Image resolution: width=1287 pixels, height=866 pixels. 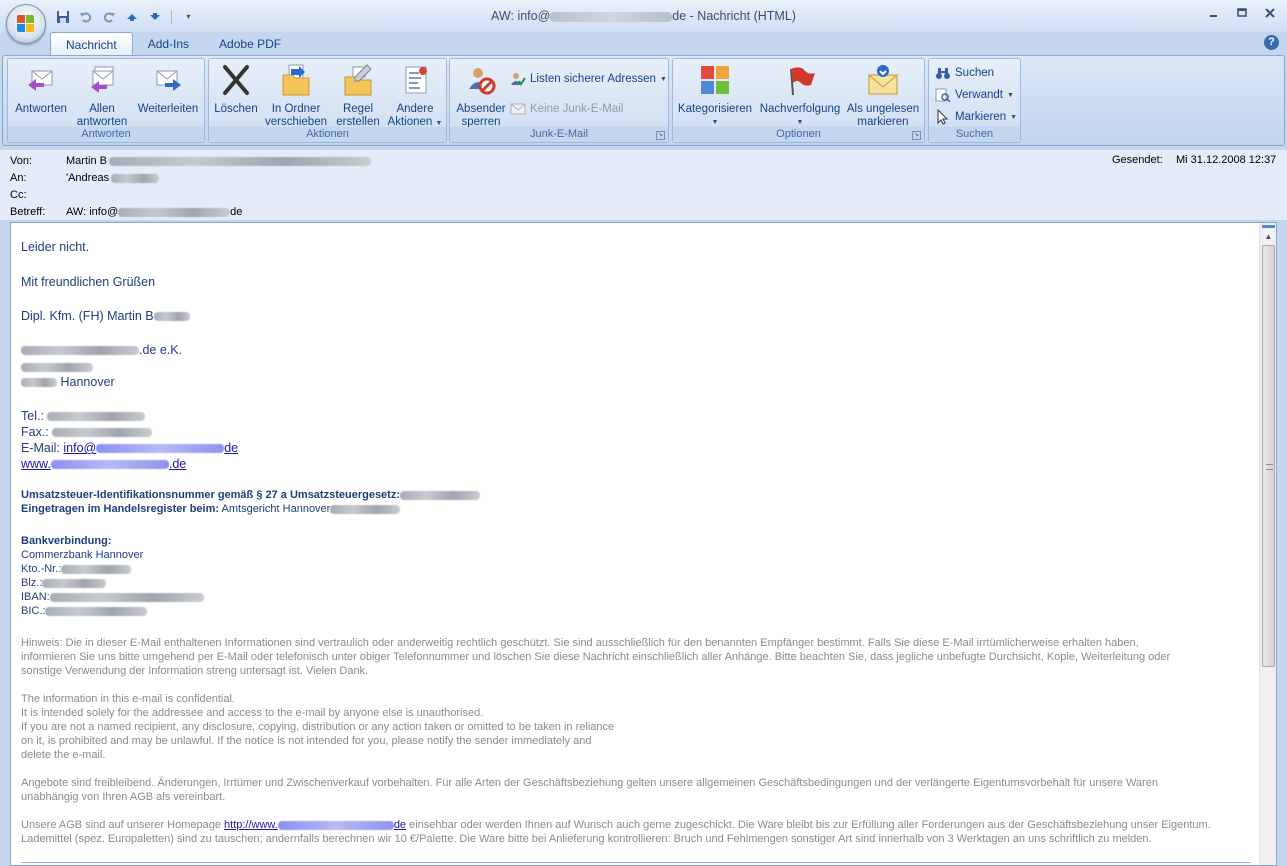 What do you see at coordinates (57, 367) in the screenshot?
I see `street` at bounding box center [57, 367].